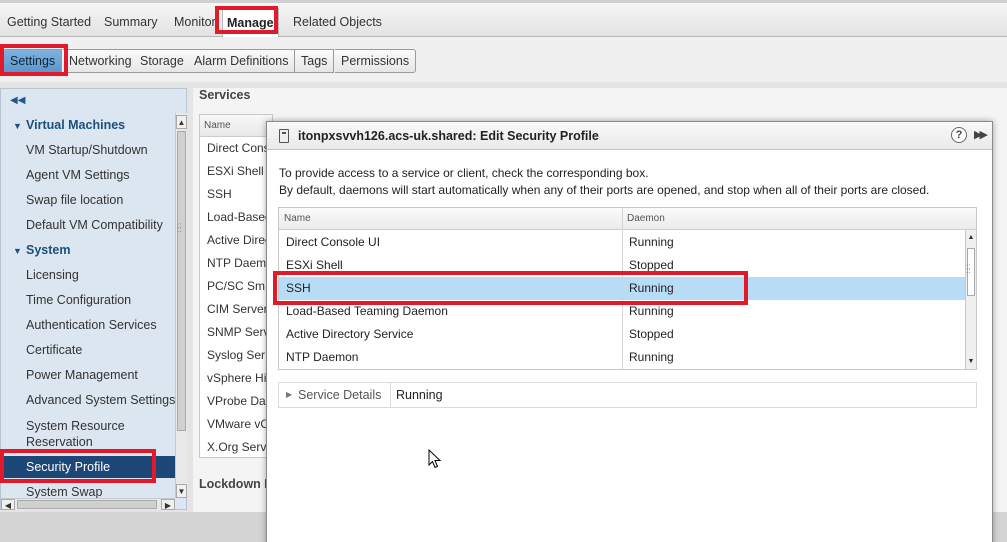 The height and width of the screenshot is (542, 1007). Describe the element at coordinates (76, 125) in the screenshot. I see `nav-group-label: Virtual Machines` at that location.